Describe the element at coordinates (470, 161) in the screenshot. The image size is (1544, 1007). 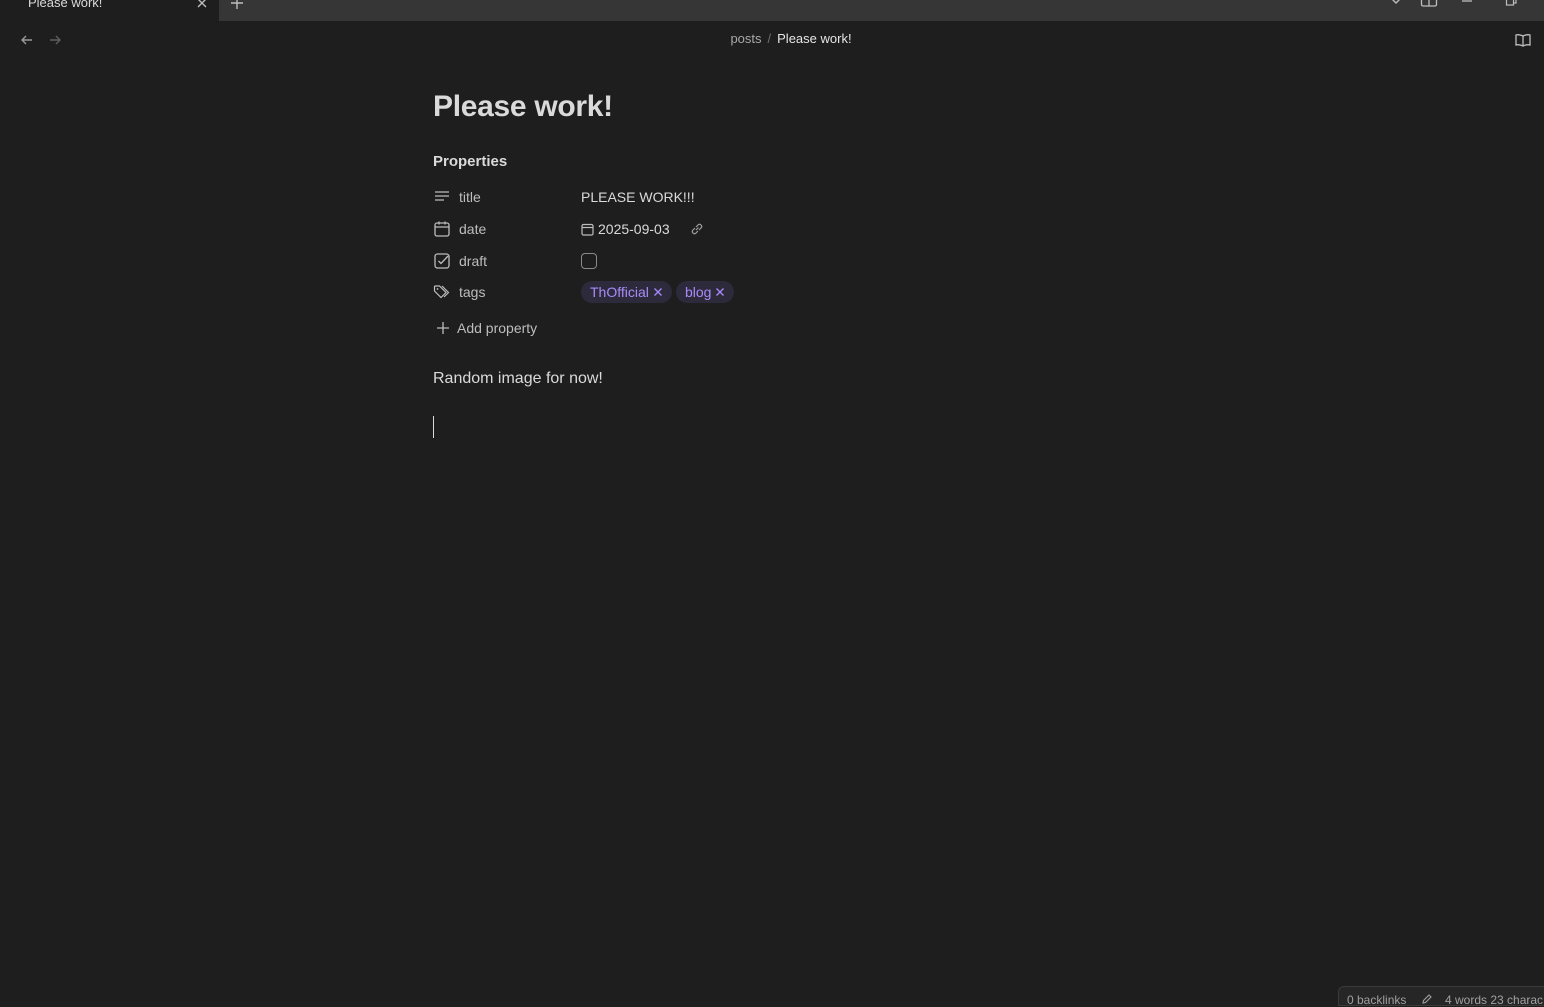
I see `properties-heading: Properties` at that location.